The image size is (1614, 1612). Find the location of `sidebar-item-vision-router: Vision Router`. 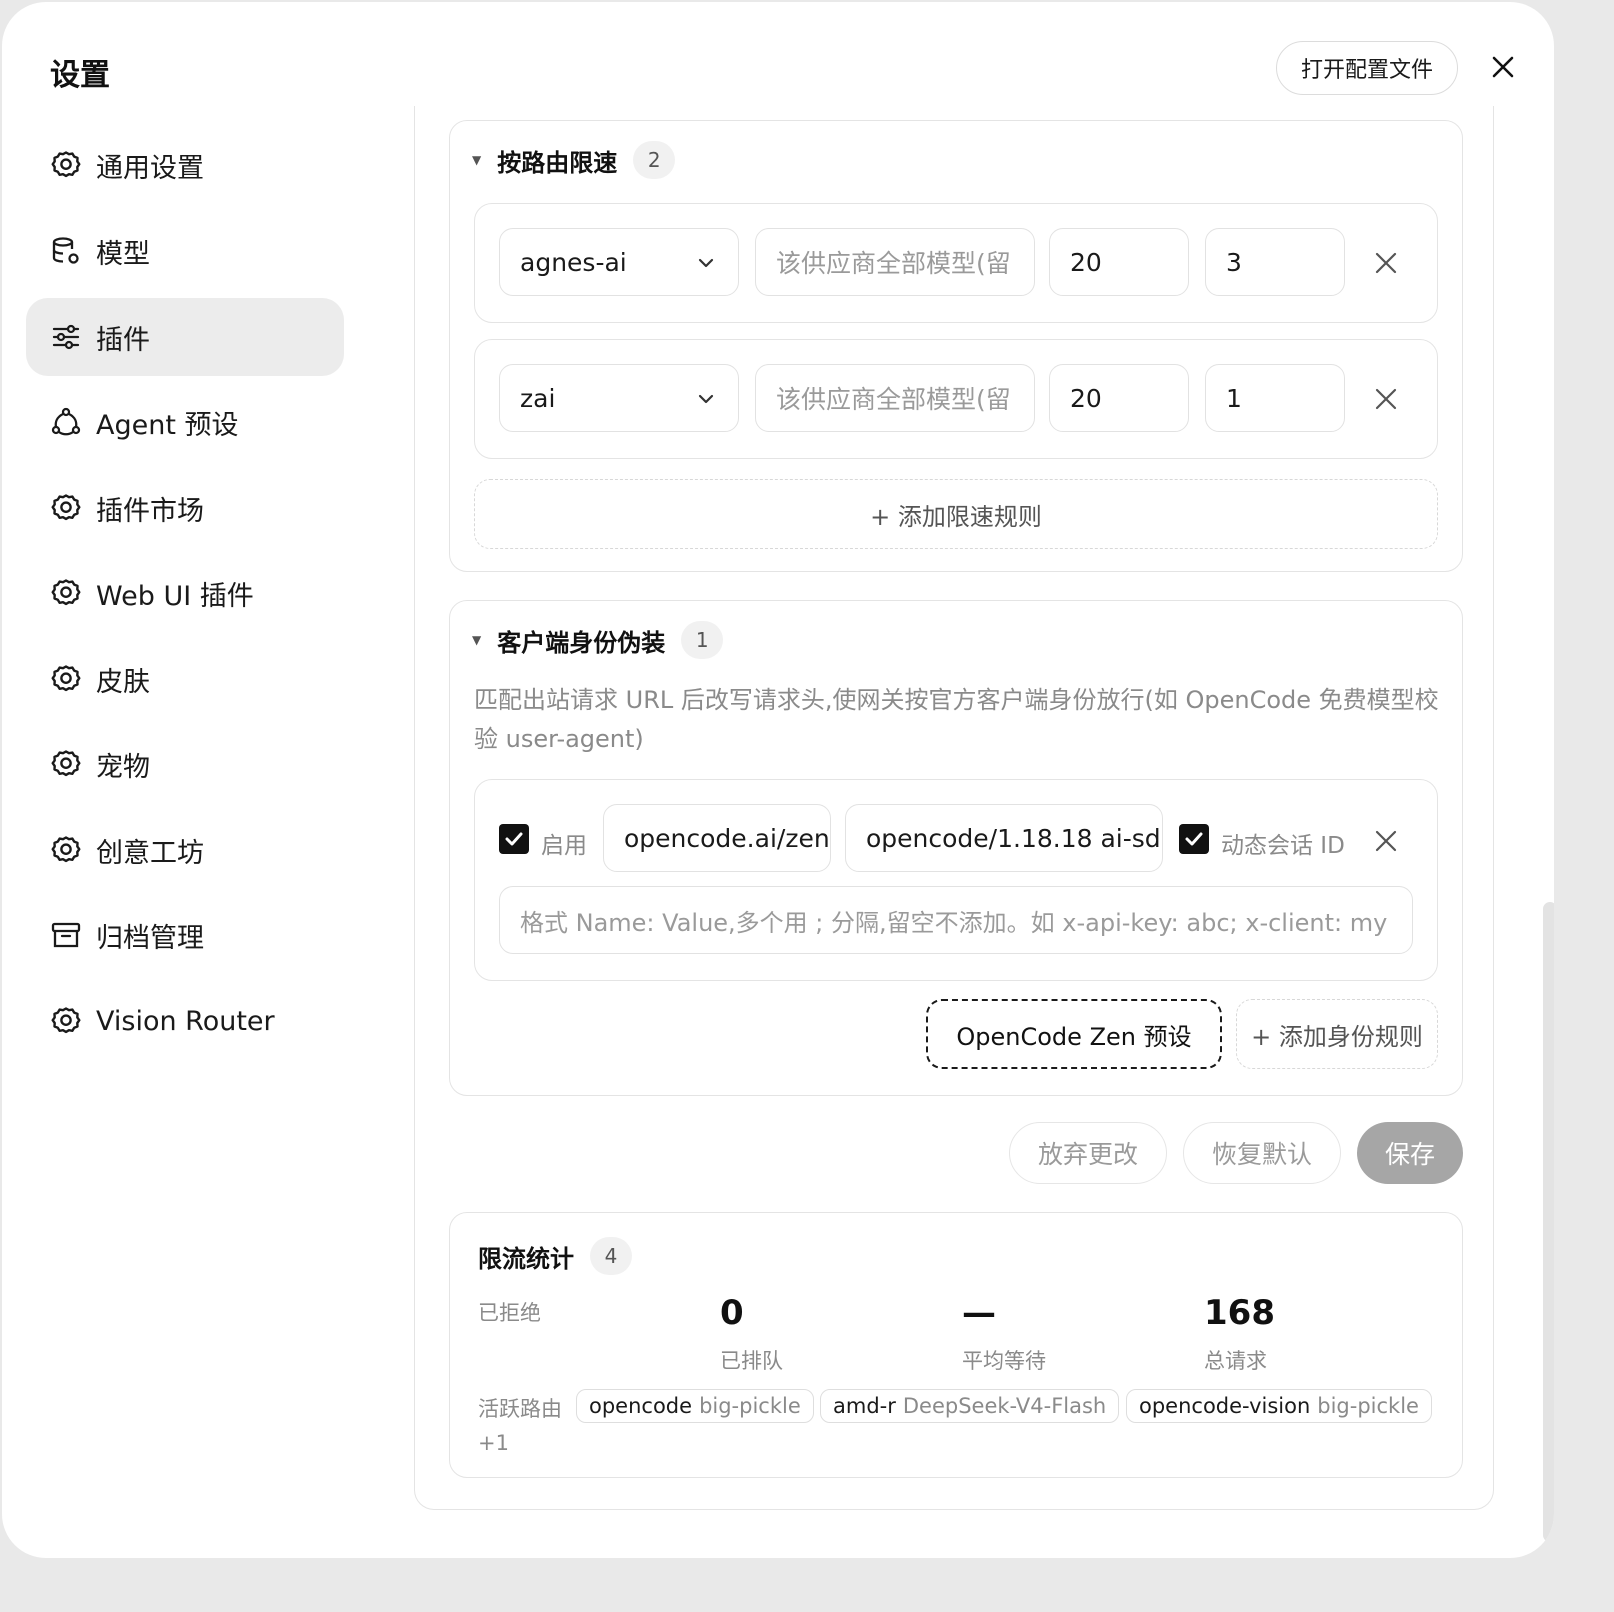

sidebar-item-vision-router: Vision Router is located at coordinates (185, 1021).